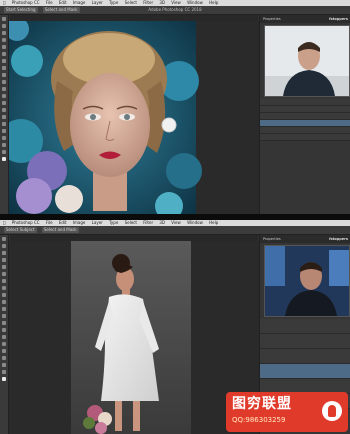 Image resolution: width=350 pixels, height=434 pixels. I want to click on options-bar: Select Subject Select and Mask, so click(175, 230).